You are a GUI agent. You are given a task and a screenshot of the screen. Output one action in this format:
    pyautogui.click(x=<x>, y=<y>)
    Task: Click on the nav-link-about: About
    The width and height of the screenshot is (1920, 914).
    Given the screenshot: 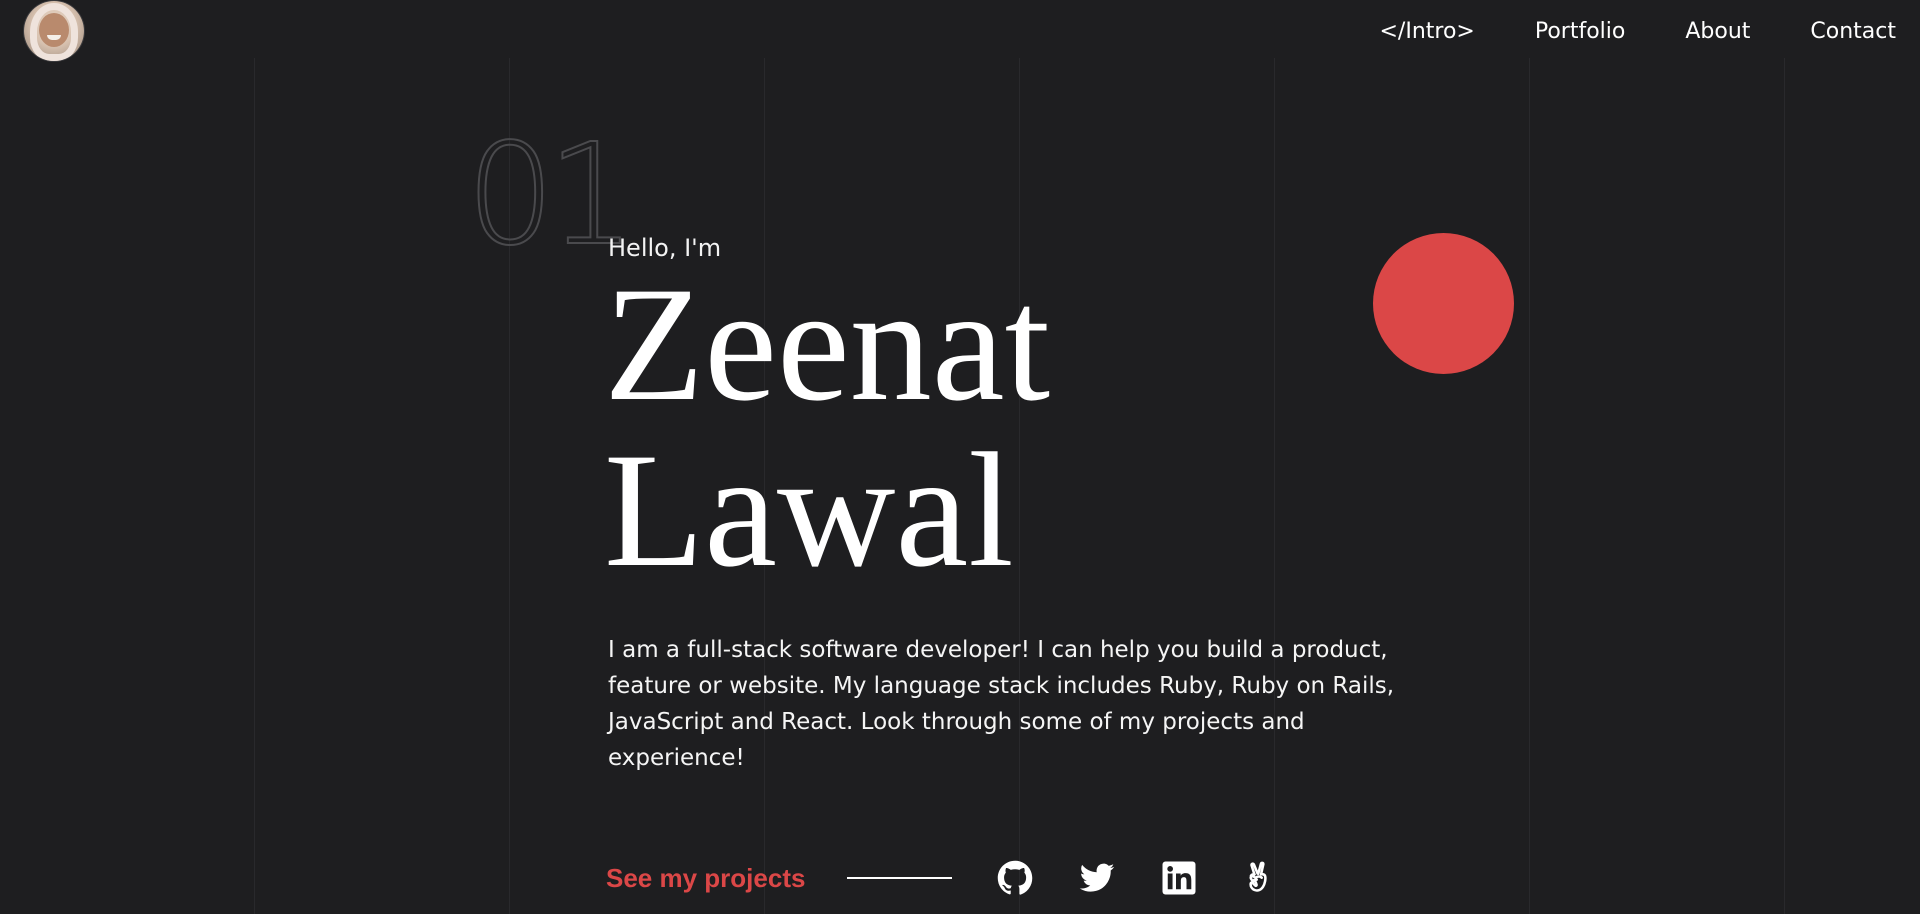 What is the action you would take?
    pyautogui.click(x=1717, y=32)
    